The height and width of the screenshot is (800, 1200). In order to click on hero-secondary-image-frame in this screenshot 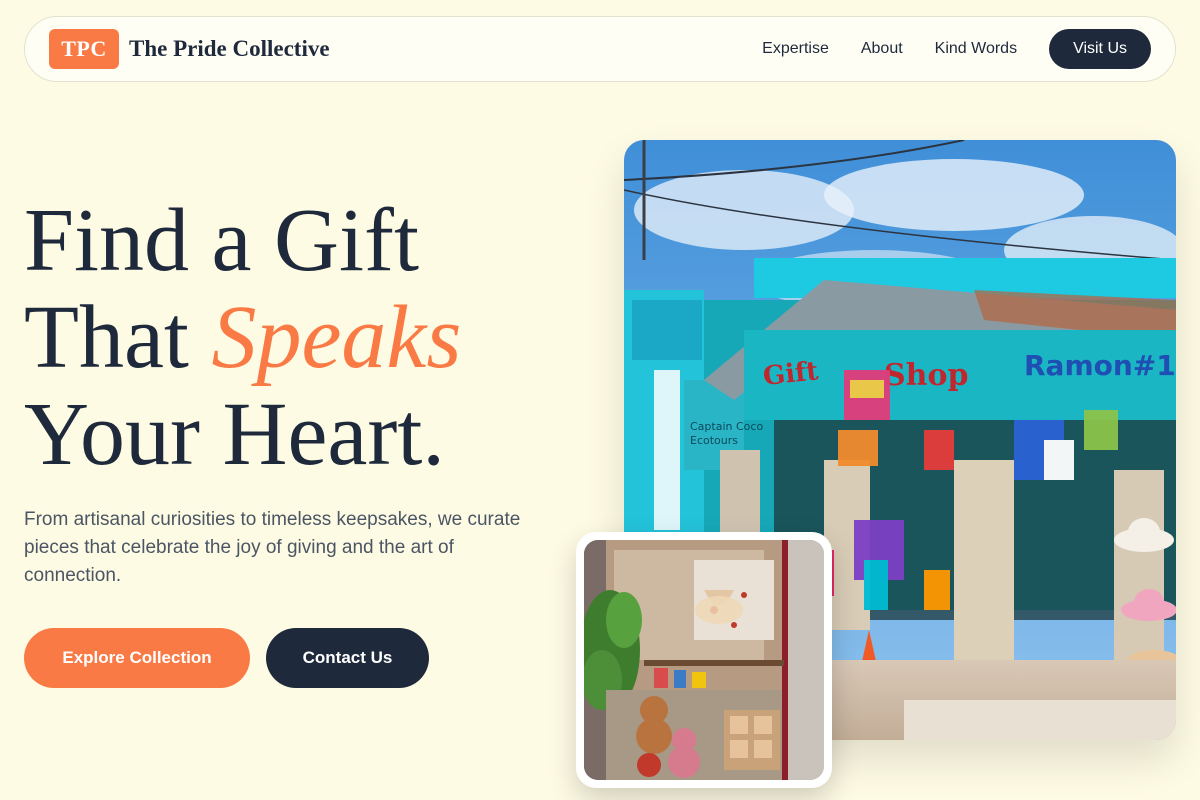, I will do `click(704, 660)`.